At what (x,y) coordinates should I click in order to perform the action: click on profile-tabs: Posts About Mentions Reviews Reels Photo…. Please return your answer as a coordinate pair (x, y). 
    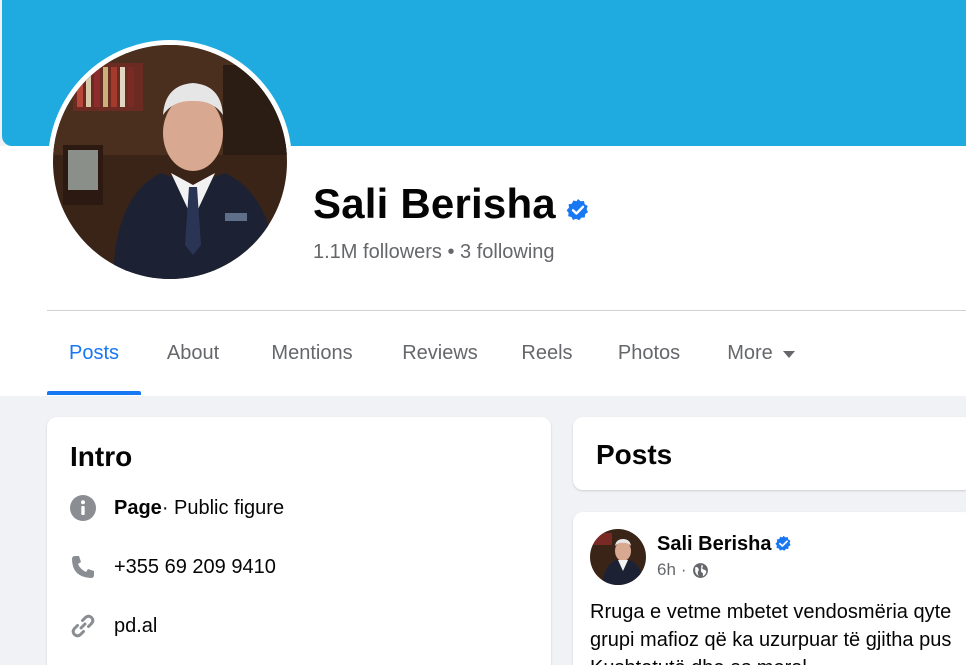
    Looking at the image, I should click on (432, 353).